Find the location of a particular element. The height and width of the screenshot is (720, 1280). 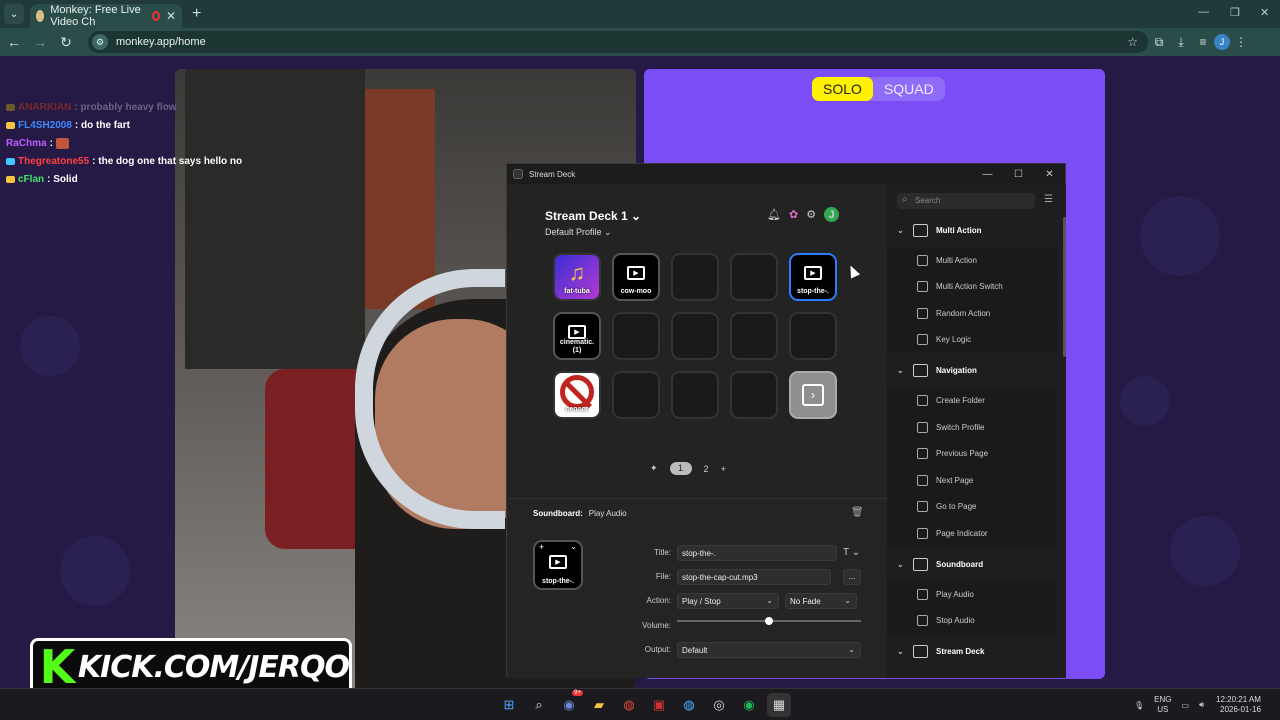

back-button: ← is located at coordinates (14, 42).